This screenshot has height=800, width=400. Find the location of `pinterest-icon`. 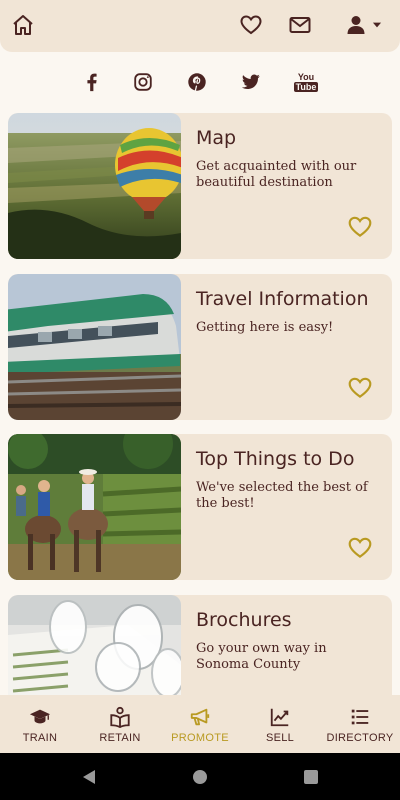

pinterest-icon is located at coordinates (197, 82).